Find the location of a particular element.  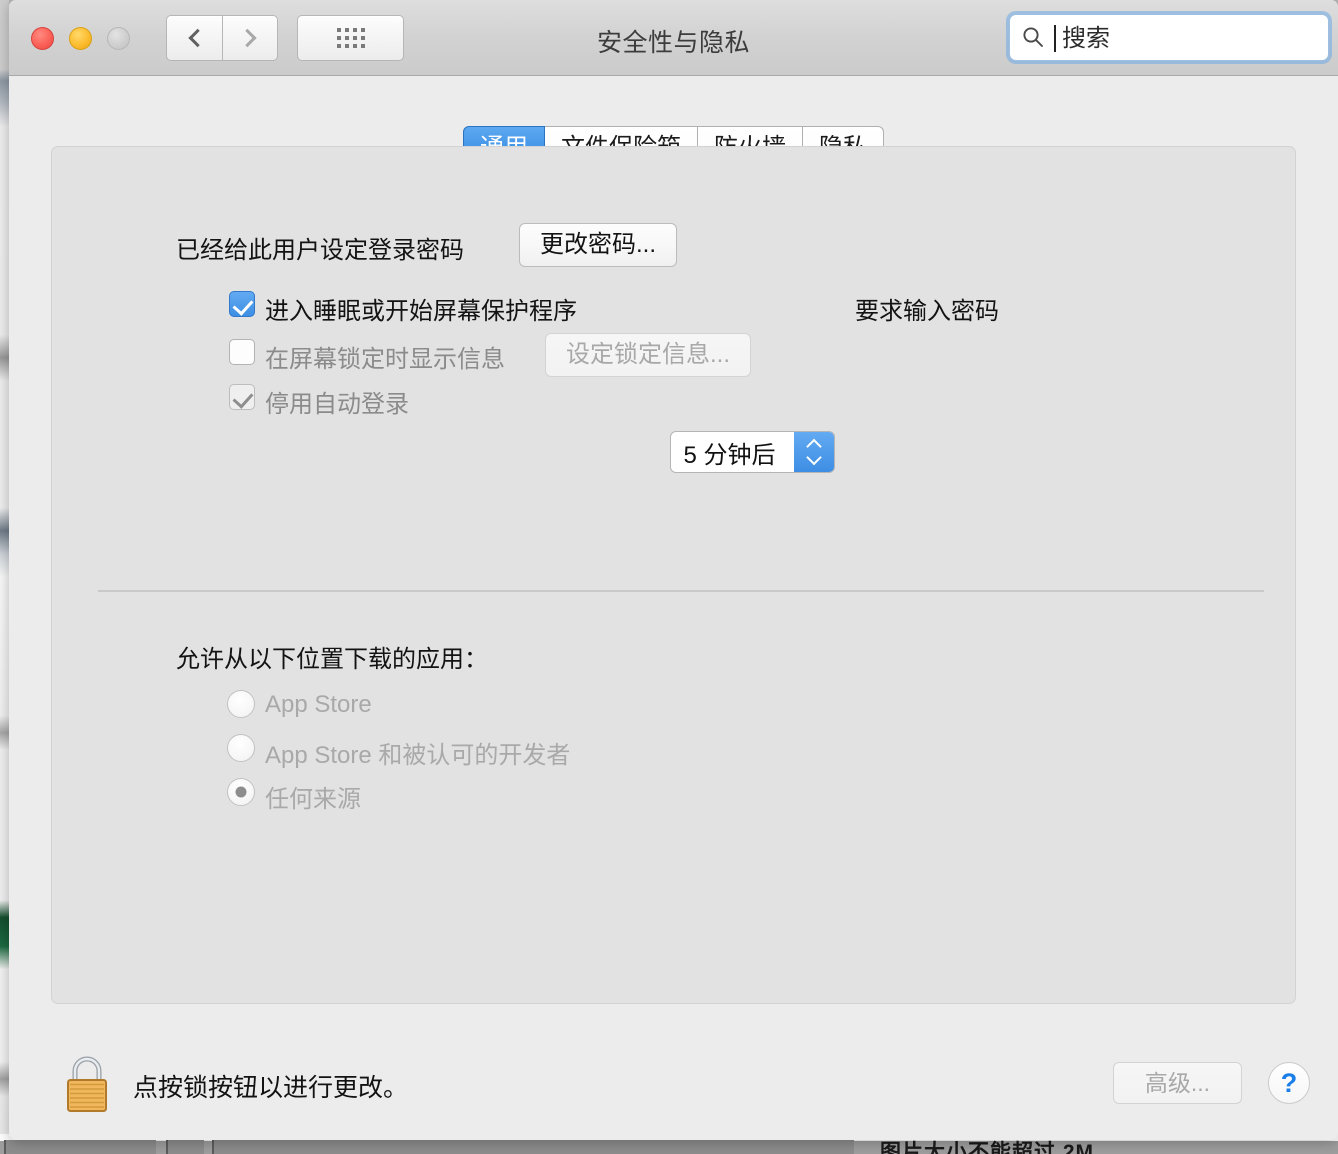

radio-selected-dot is located at coordinates (241, 792).